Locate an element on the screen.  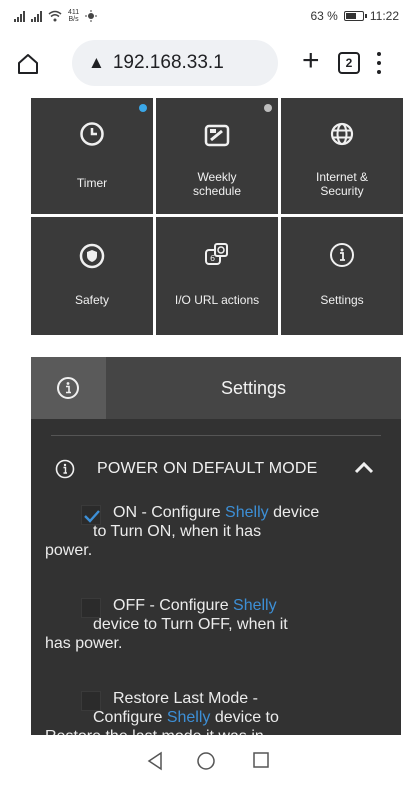
menu-icon is located at coordinates (379, 63).